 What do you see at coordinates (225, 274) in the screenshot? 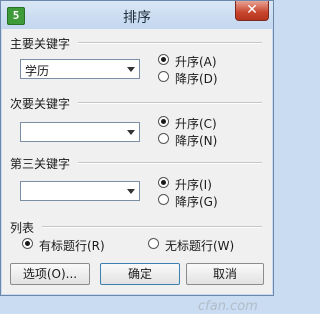
I see `cancel-button: 取消` at bounding box center [225, 274].